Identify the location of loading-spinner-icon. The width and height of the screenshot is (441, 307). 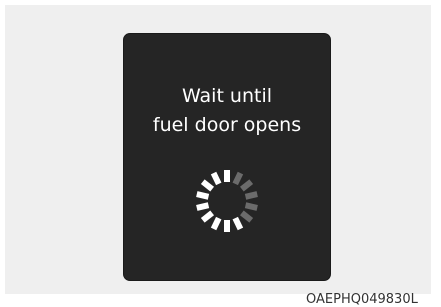
(227, 201).